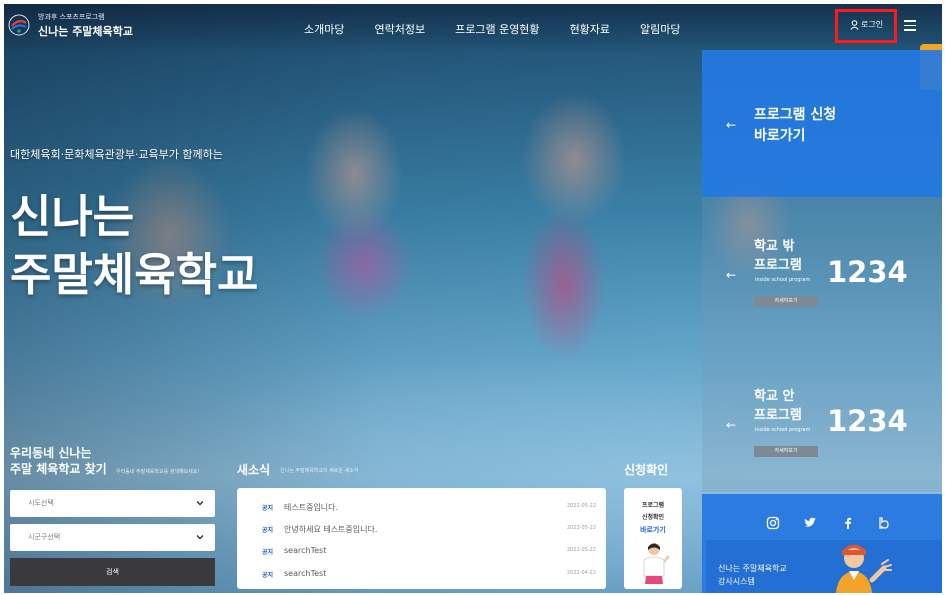  What do you see at coordinates (867, 421) in the screenshot?
I see `inside-program-count: 1234` at bounding box center [867, 421].